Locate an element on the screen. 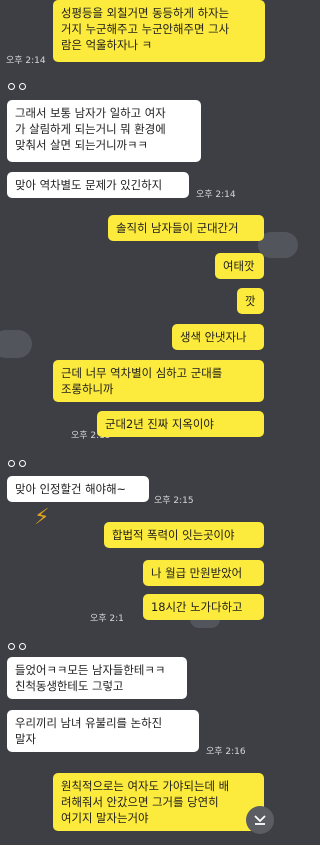 The image size is (320, 845). my-message-bubble: 솔직히 남자들이 군대간거 is located at coordinates (186, 228).